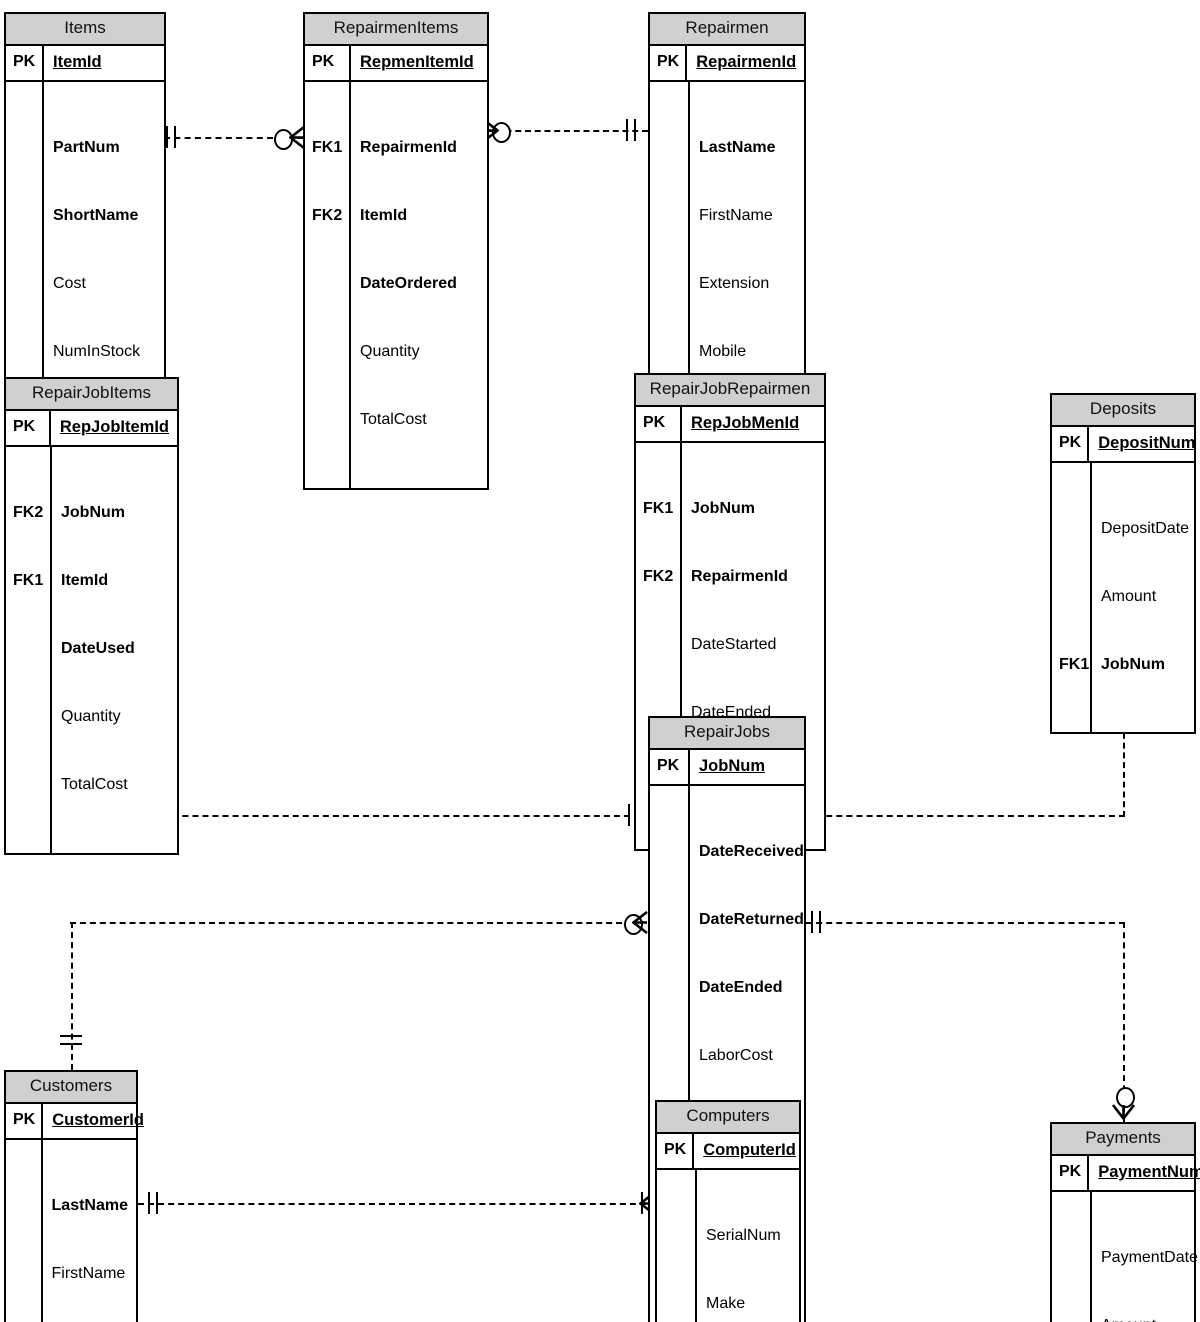  What do you see at coordinates (397, 1204) in the screenshot?
I see `connector-customers-computers` at bounding box center [397, 1204].